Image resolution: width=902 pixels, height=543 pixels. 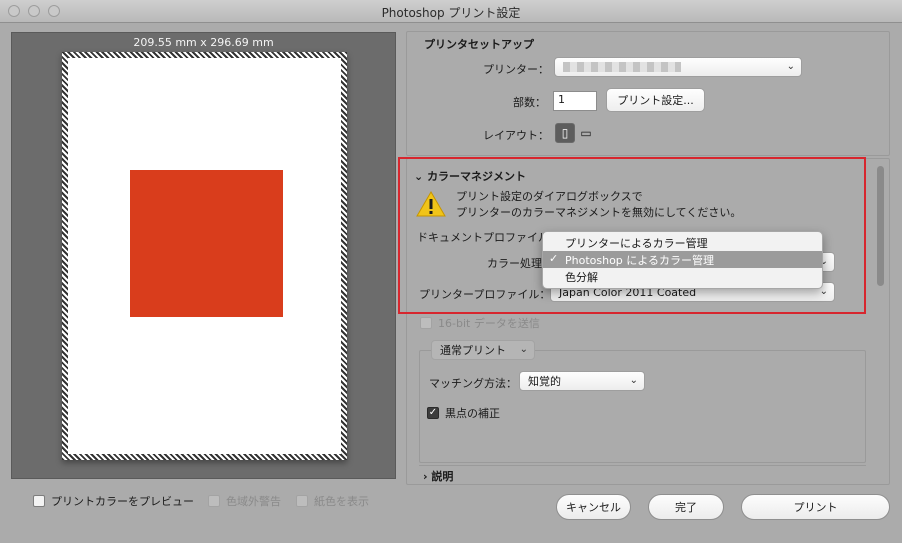 What do you see at coordinates (203, 42) in the screenshot?
I see `paper-dimensions: 209.55 mm x 296.69 mm` at bounding box center [203, 42].